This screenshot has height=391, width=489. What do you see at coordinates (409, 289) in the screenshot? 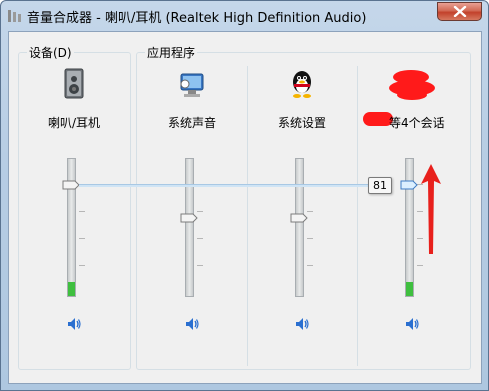
I see `app-sessions-level-meter` at bounding box center [409, 289].